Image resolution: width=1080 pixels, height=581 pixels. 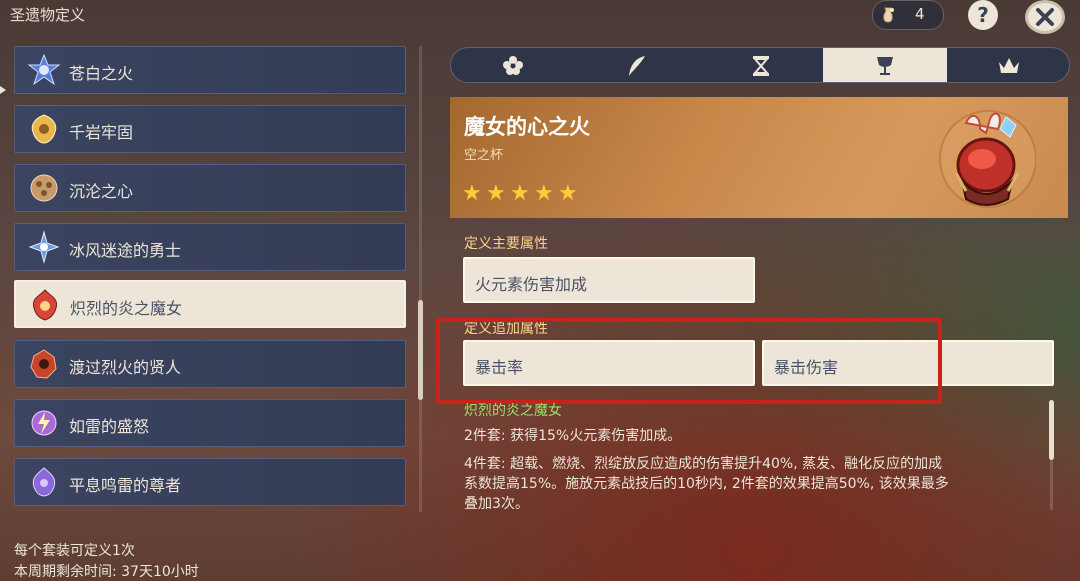 What do you see at coordinates (125, 485) in the screenshot?
I see `set-item-label: 平息鸣雷的尊者` at bounding box center [125, 485].